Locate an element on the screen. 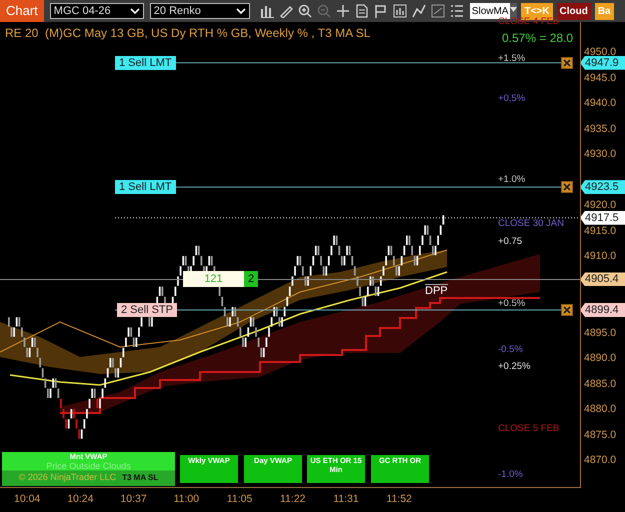 This screenshot has width=625, height=512. change-readout: 0.57% = 28.0 is located at coordinates (538, 38).